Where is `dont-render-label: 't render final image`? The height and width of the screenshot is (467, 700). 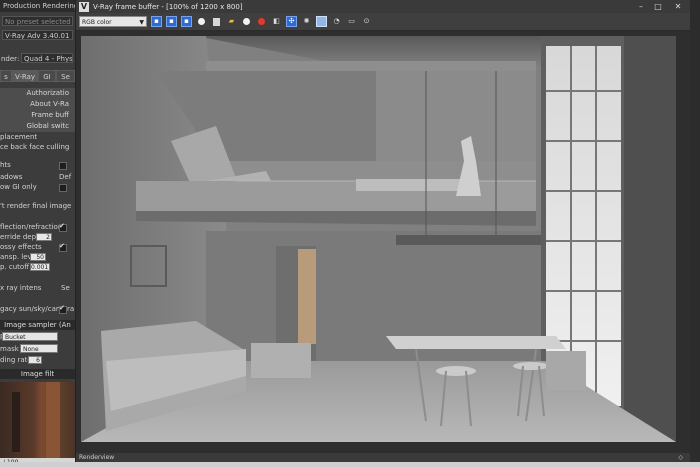
dont-render-label: 't render final image is located at coordinates (36, 206).